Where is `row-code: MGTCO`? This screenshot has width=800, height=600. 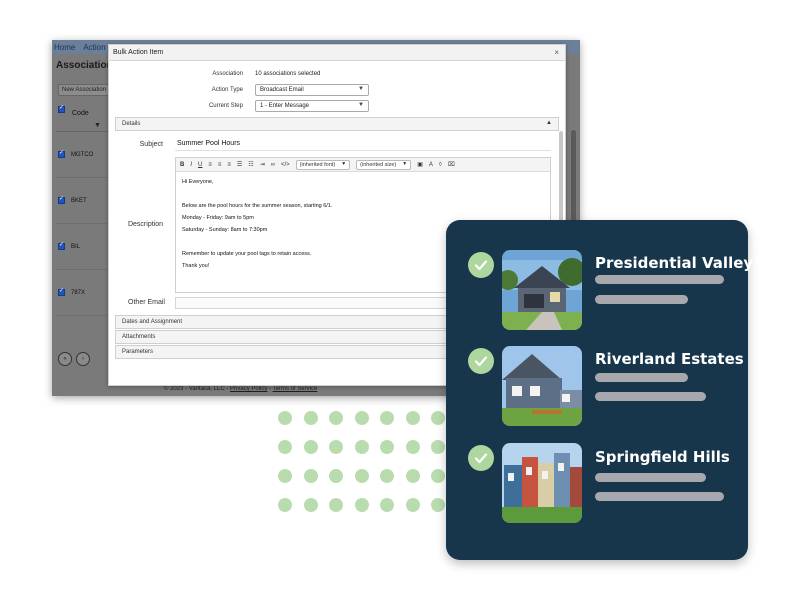 row-code: MGTCO is located at coordinates (82, 154).